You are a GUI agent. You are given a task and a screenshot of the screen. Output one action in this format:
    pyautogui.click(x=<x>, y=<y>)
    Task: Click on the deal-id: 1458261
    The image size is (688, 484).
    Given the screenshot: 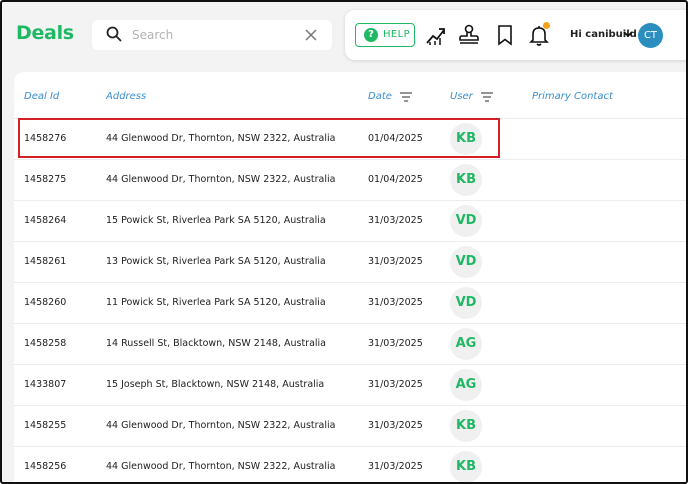 What is the action you would take?
    pyautogui.click(x=45, y=261)
    